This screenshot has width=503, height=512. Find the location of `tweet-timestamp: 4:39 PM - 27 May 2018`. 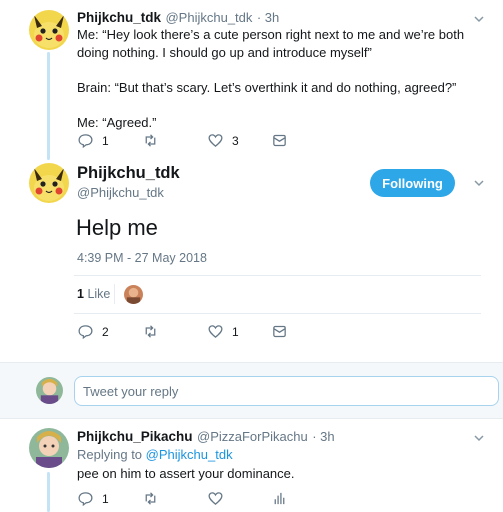

tweet-timestamp: 4:39 PM - 27 May 2018 is located at coordinates (142, 258).